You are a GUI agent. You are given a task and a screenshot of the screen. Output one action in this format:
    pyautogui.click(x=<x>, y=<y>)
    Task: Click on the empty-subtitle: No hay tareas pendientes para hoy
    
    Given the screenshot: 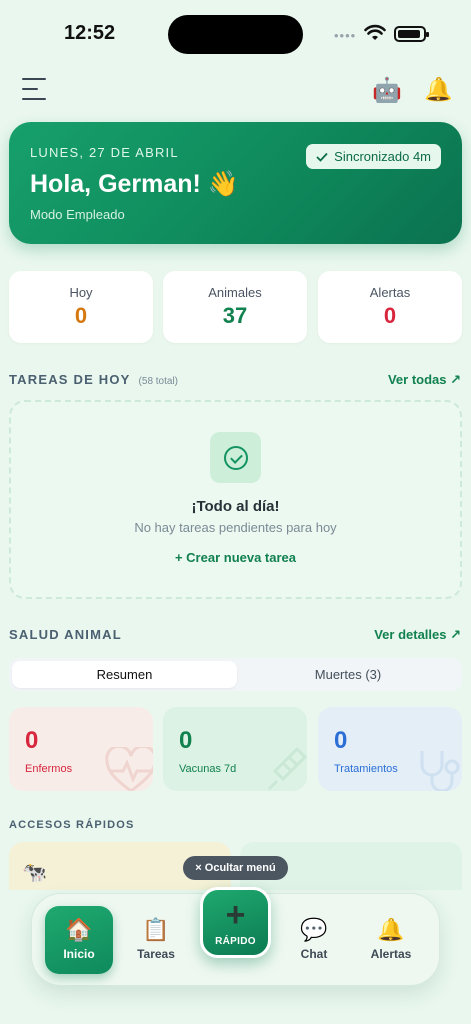 What is the action you would take?
    pyautogui.click(x=235, y=527)
    